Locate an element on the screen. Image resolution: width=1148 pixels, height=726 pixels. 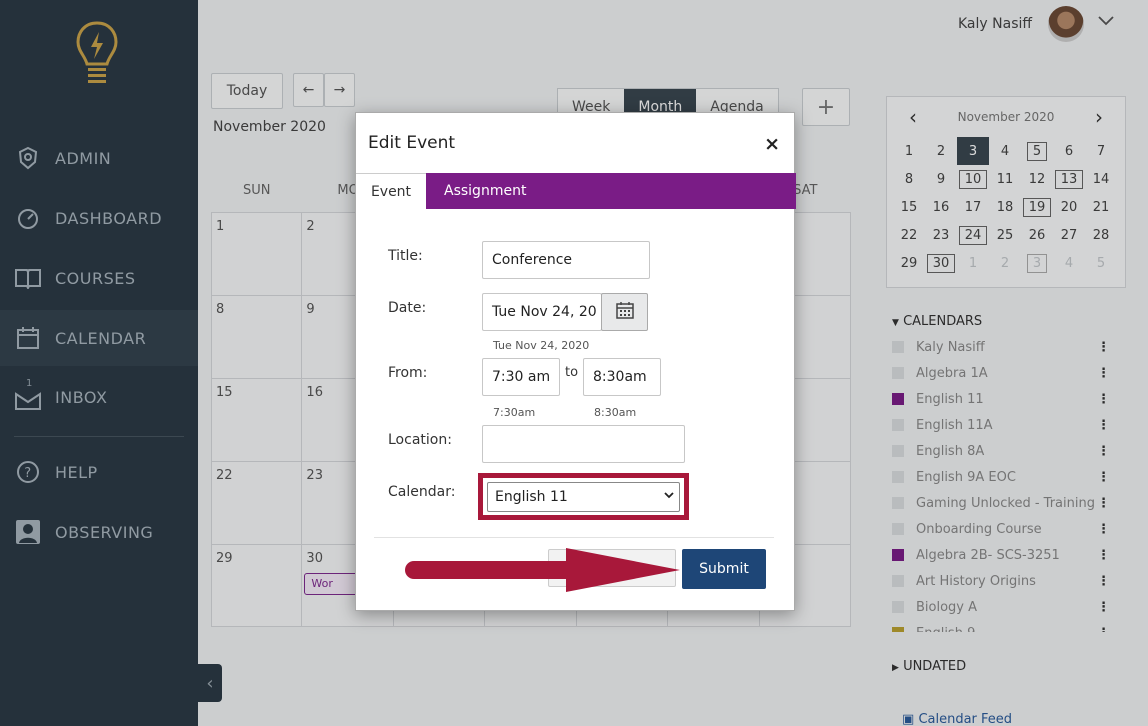
to-time-input: 8:30am is located at coordinates (622, 377).